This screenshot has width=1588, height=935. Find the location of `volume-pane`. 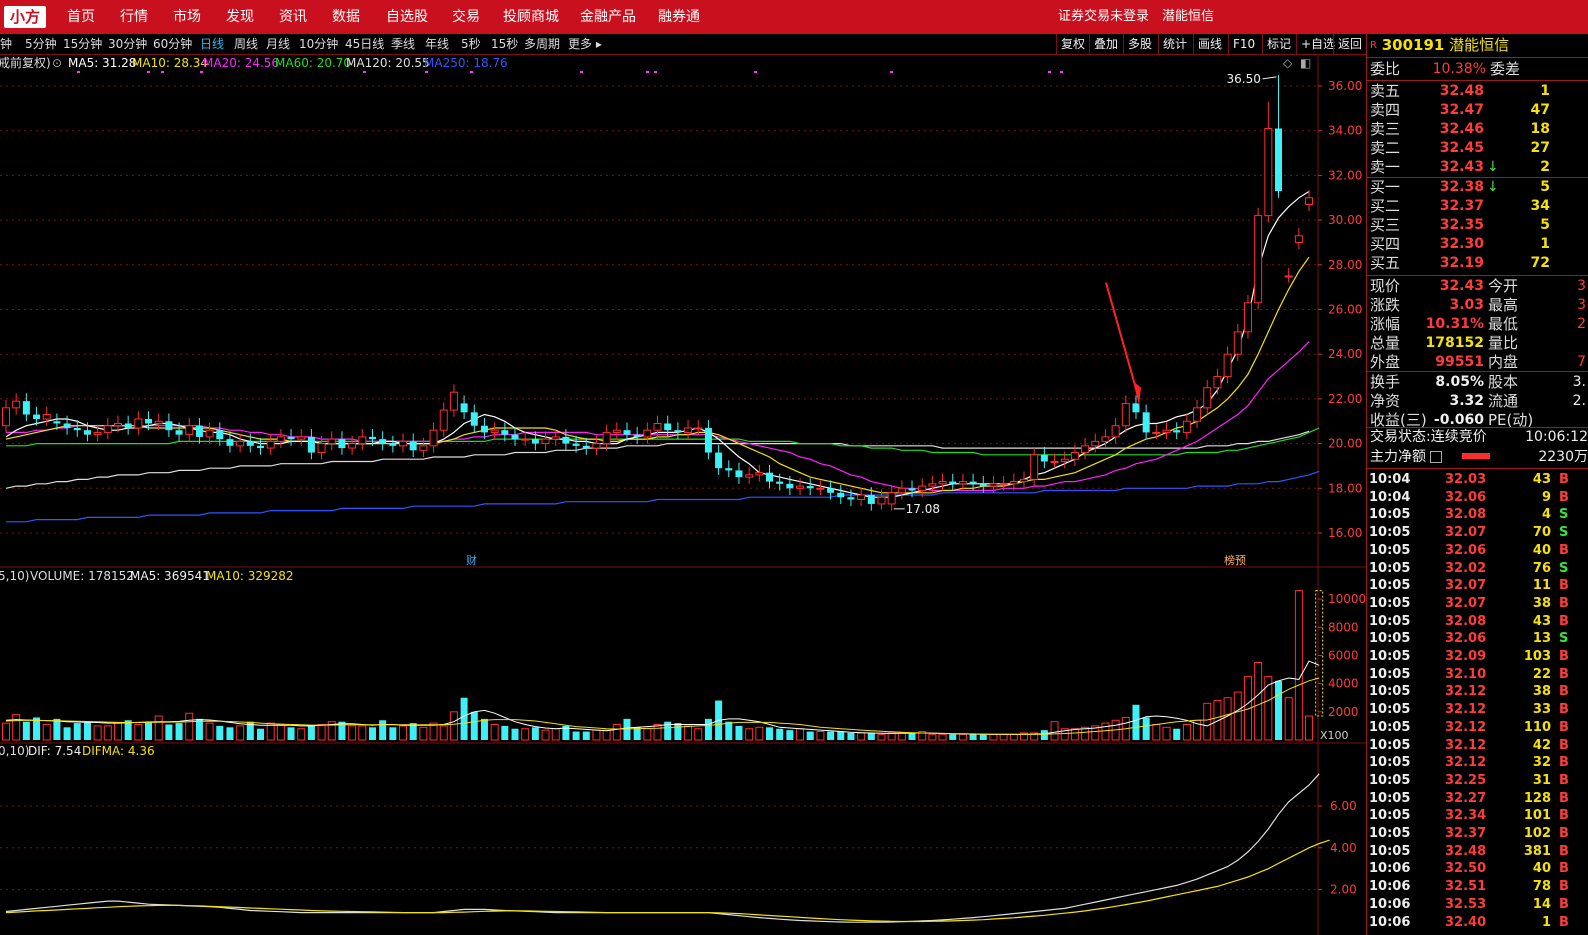

volume-pane is located at coordinates (663, 665).